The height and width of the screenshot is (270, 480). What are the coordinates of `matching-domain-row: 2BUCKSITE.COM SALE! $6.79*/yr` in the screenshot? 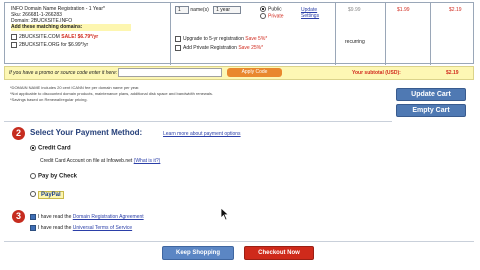 It's located at (86, 37).